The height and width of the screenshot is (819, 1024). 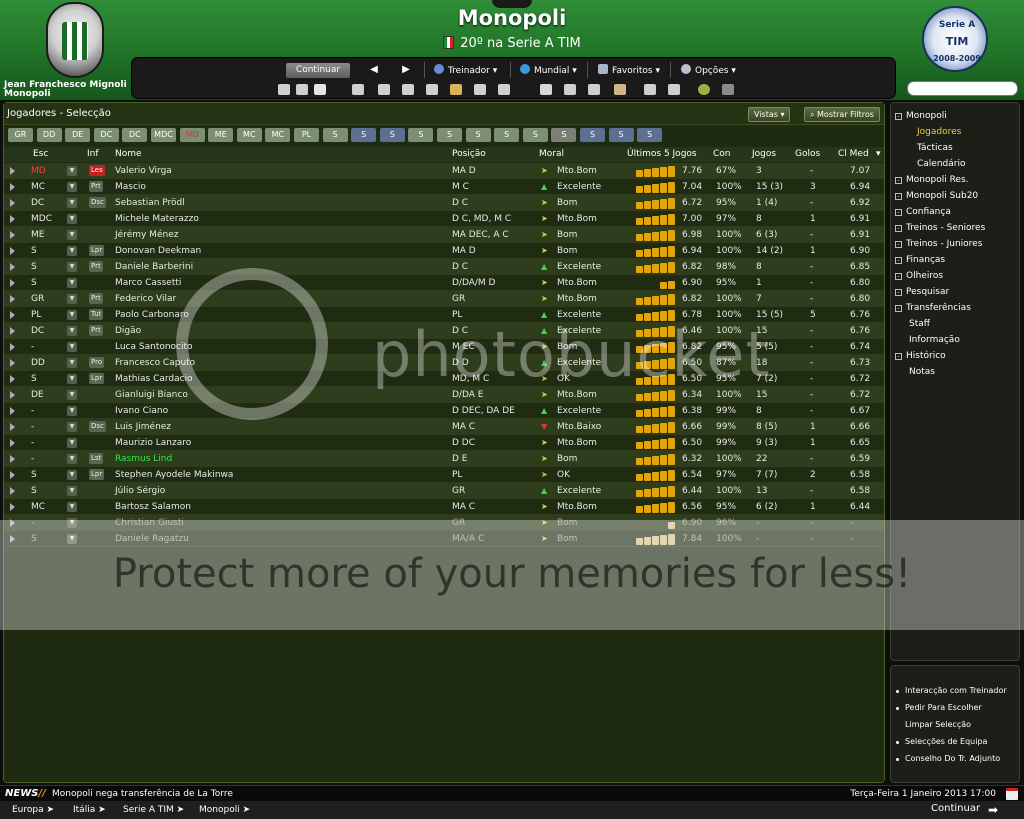 I want to click on sidebar-item: - Treinos - Seniores, so click(x=940, y=228).